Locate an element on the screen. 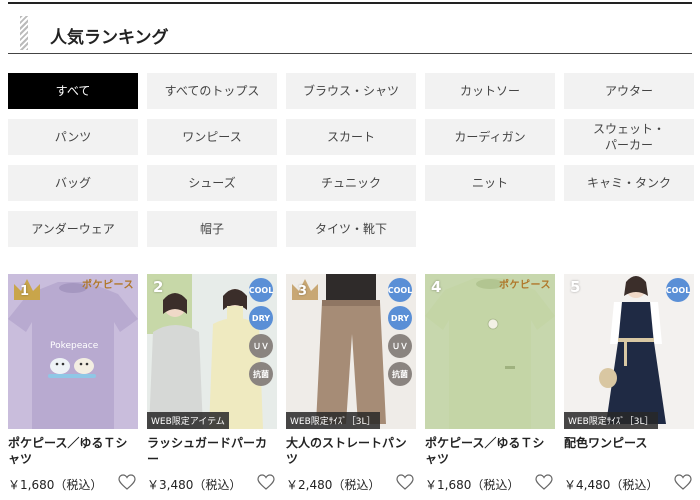 The image size is (700, 500). category-cami-tank: キャミ・タンク is located at coordinates (629, 183).